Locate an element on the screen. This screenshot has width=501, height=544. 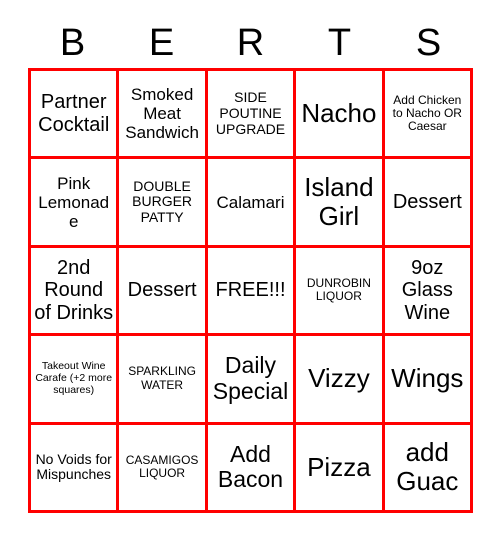
bingo-cell-r3c1: 2nd Round of Drinks is located at coordinates (75, 292).